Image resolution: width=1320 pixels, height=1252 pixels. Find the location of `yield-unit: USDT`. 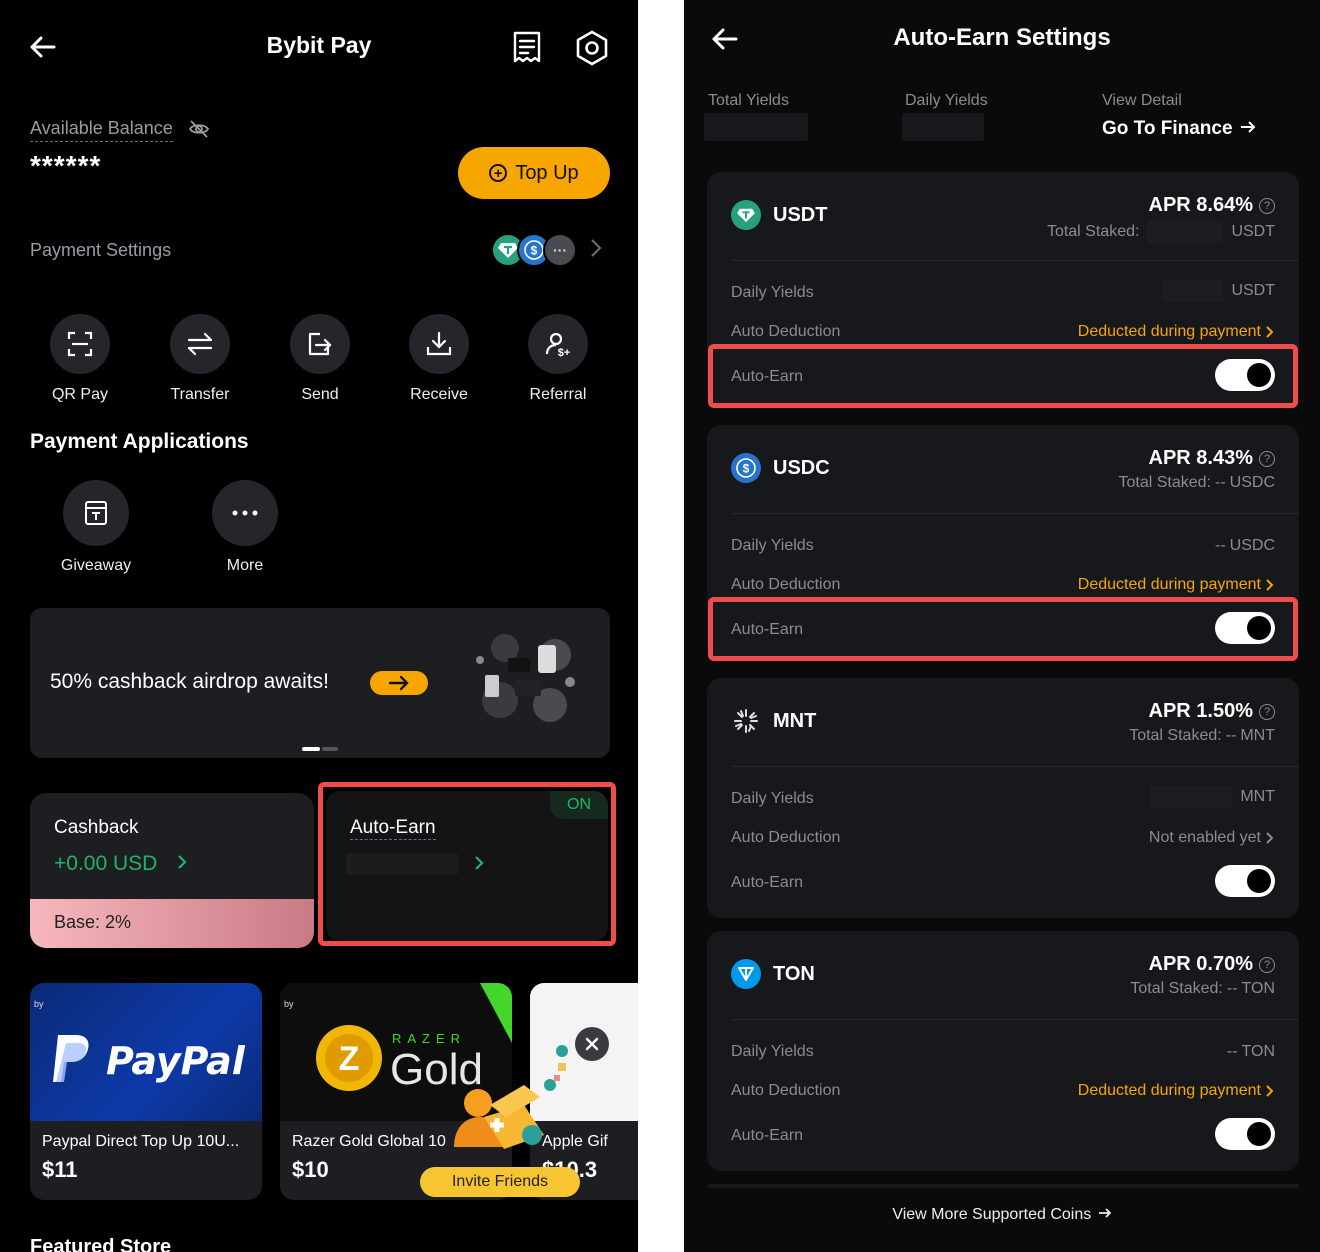

yield-unit: USDT is located at coordinates (1253, 290).